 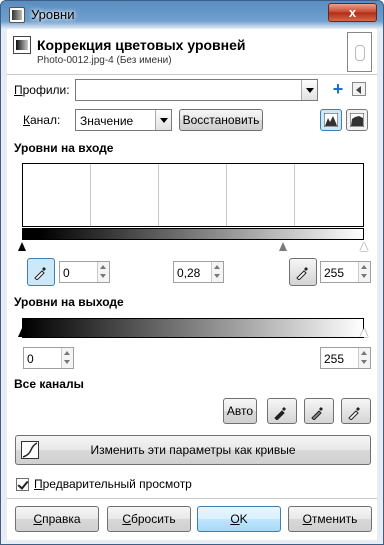 I want to click on pick-white-point-button, so click(x=303, y=272).